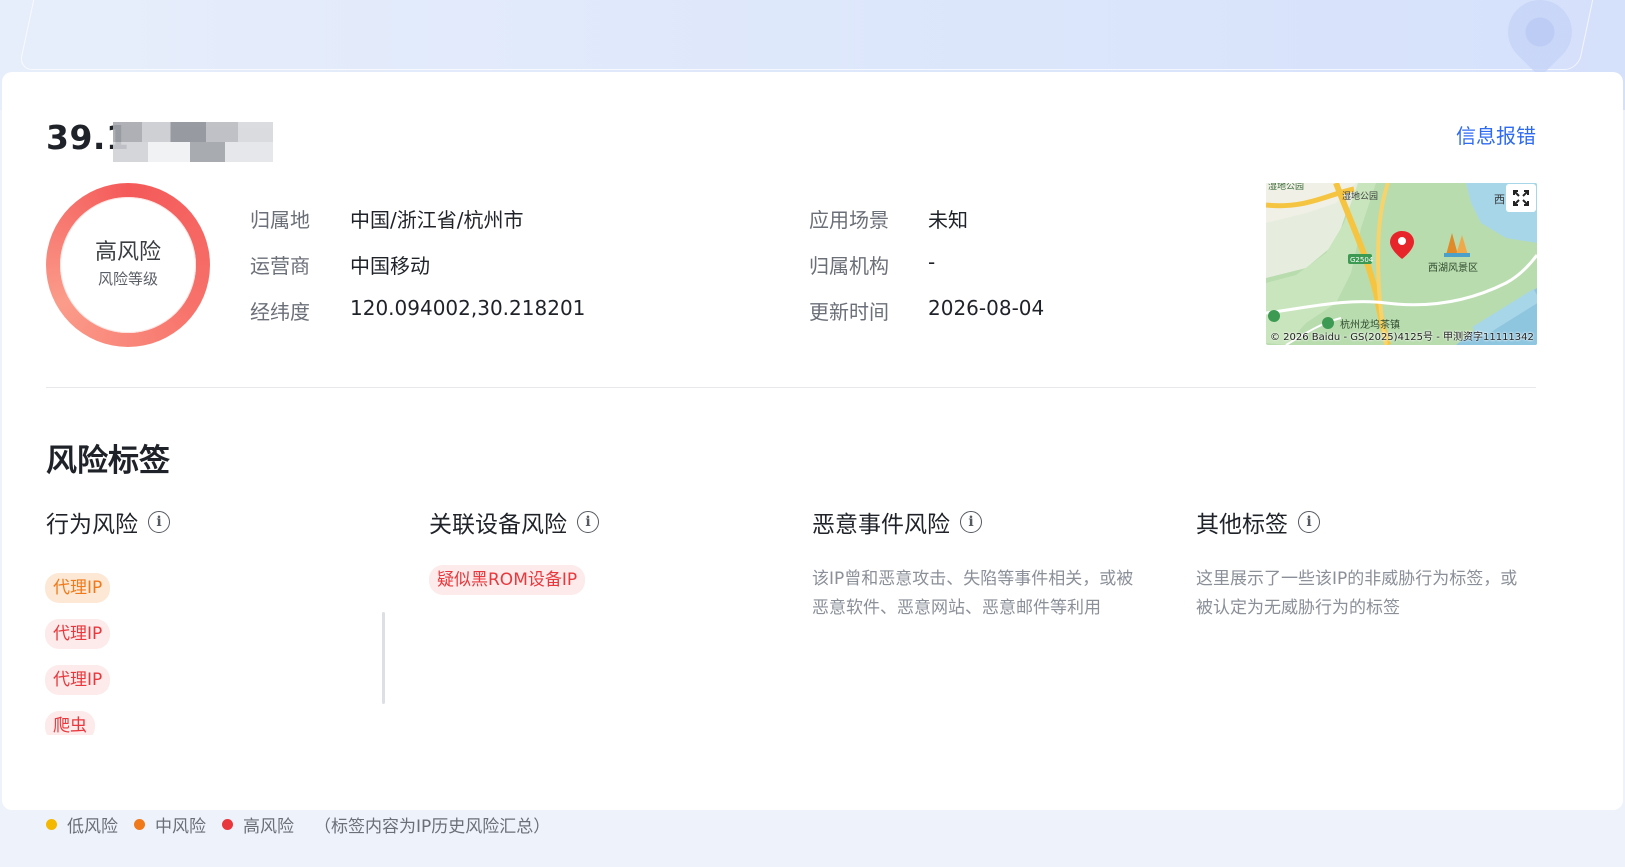 This screenshot has width=1625, height=867. Describe the element at coordinates (791, 387) in the screenshot. I see `section-divider` at that location.